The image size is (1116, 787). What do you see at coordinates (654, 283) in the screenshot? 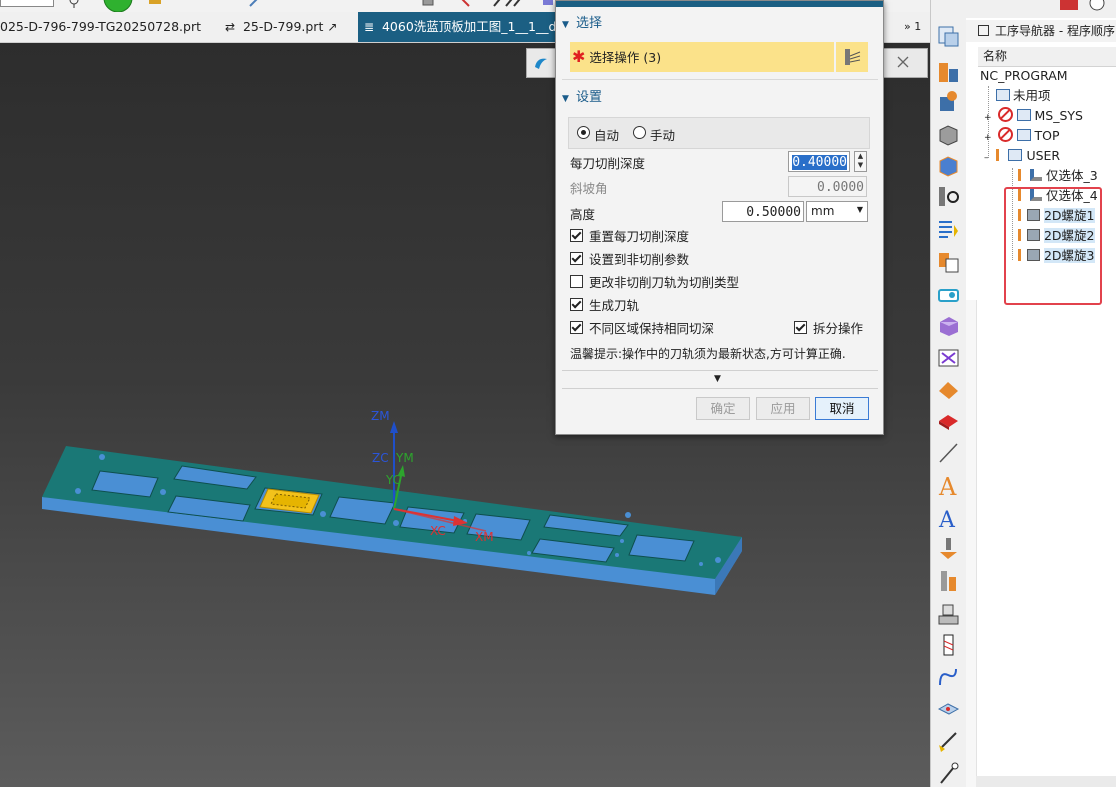
I see `change-type-checkbox: 更改非切削刀轨为切削类型` at bounding box center [654, 283].